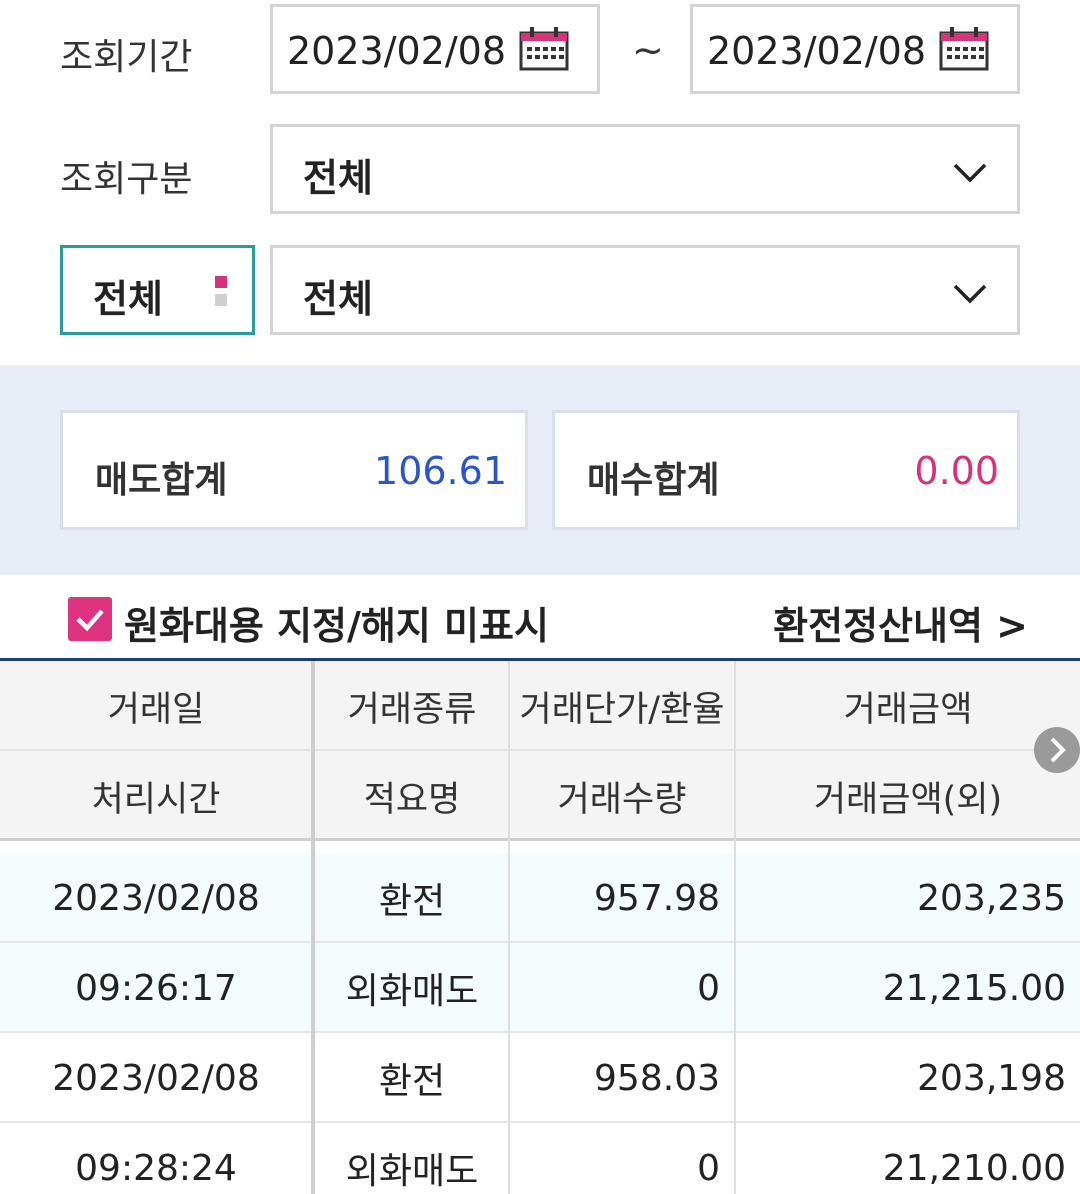 This screenshot has width=1080, height=1194. Describe the element at coordinates (156, 799) in the screenshot. I see `col-header-process-time: 처리시간` at that location.